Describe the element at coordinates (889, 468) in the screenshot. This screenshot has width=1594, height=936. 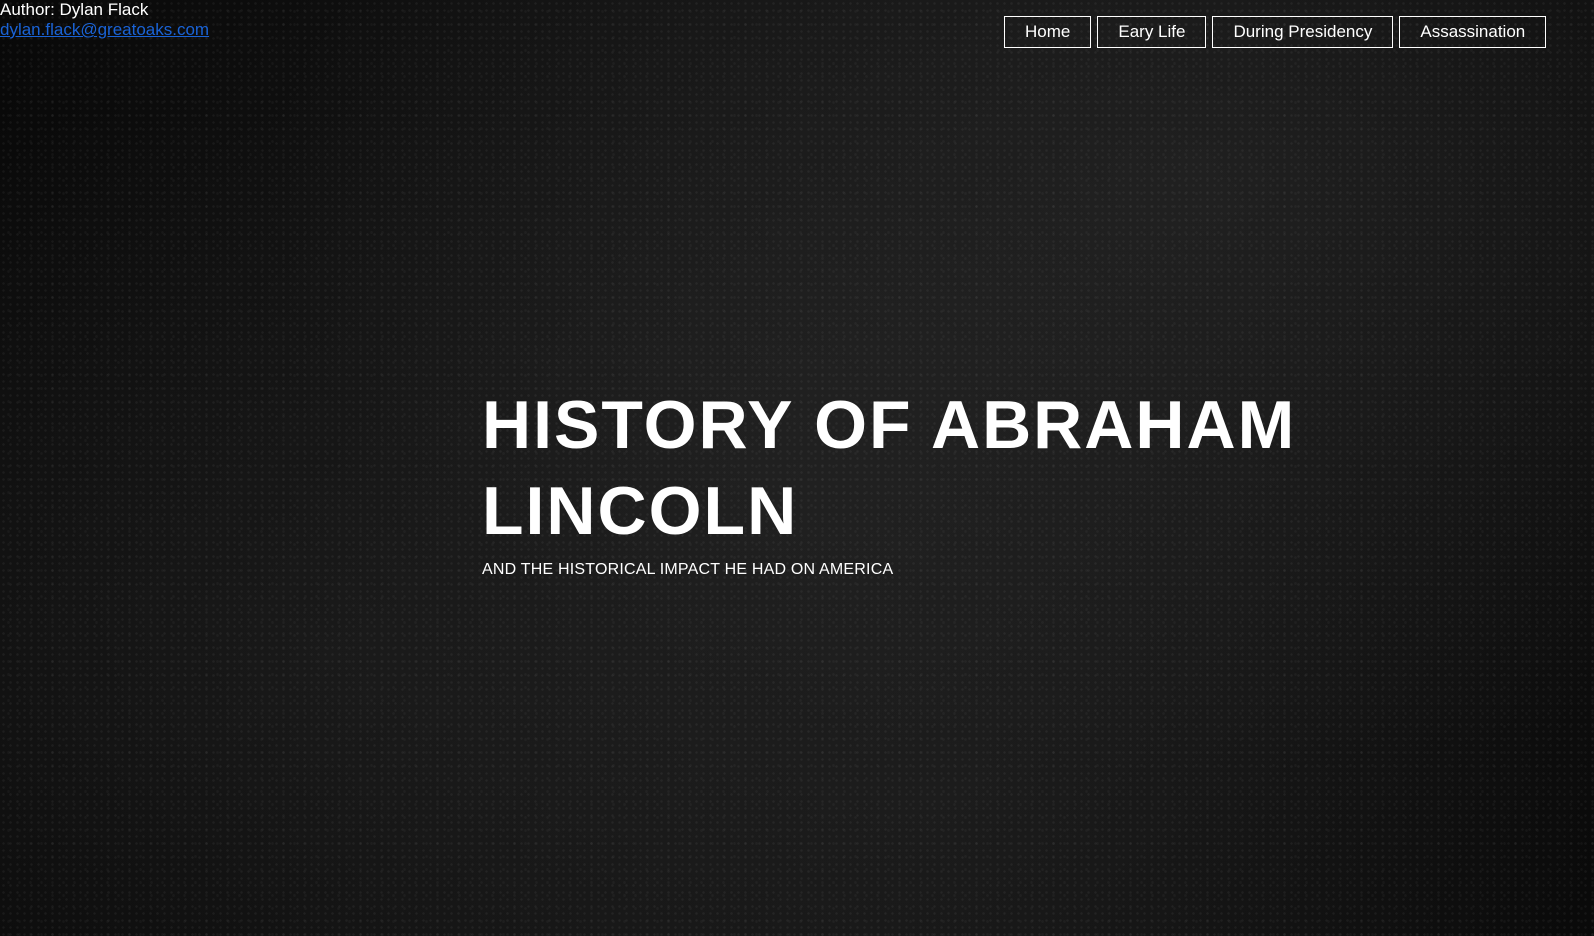
I see `page-title: HISTORY OF ABRAHAM LINCOLN` at that location.